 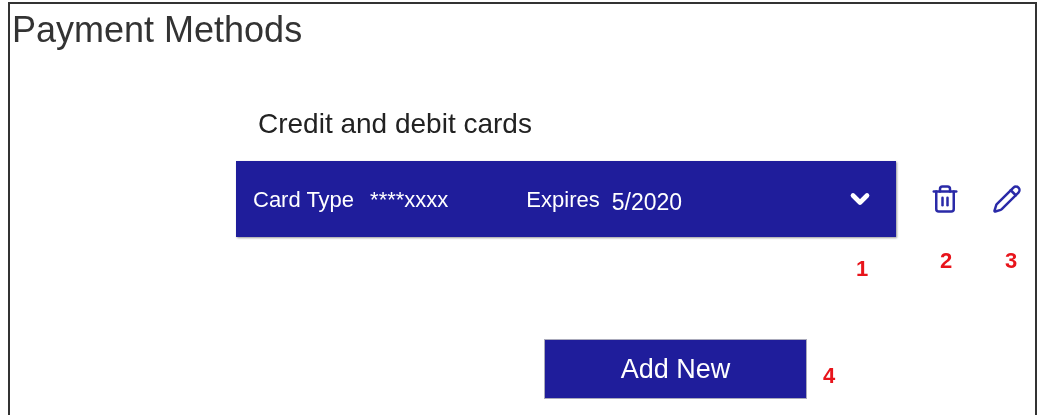 I want to click on card-type: Card Type, so click(x=304, y=199).